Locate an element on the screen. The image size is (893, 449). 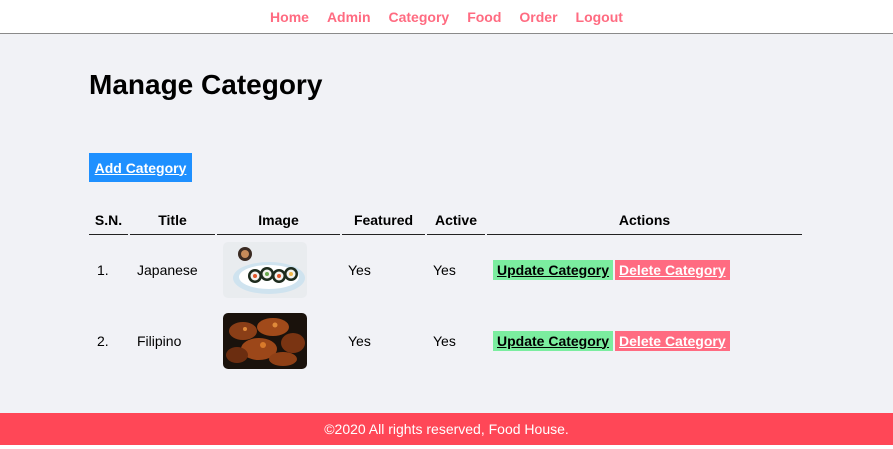
nav-admin-link: Admin is located at coordinates (349, 17).